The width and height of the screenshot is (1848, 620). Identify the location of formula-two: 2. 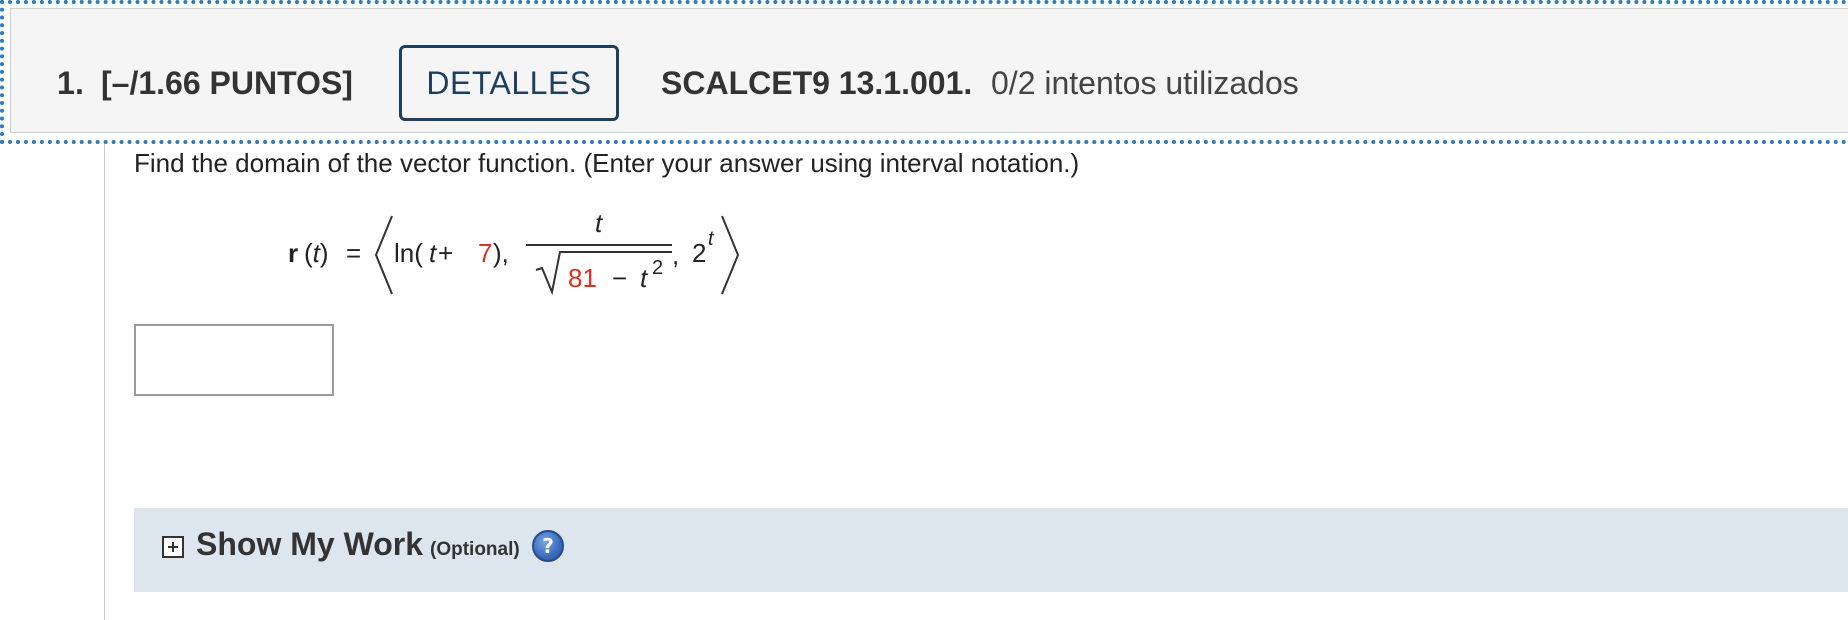
(699, 253).